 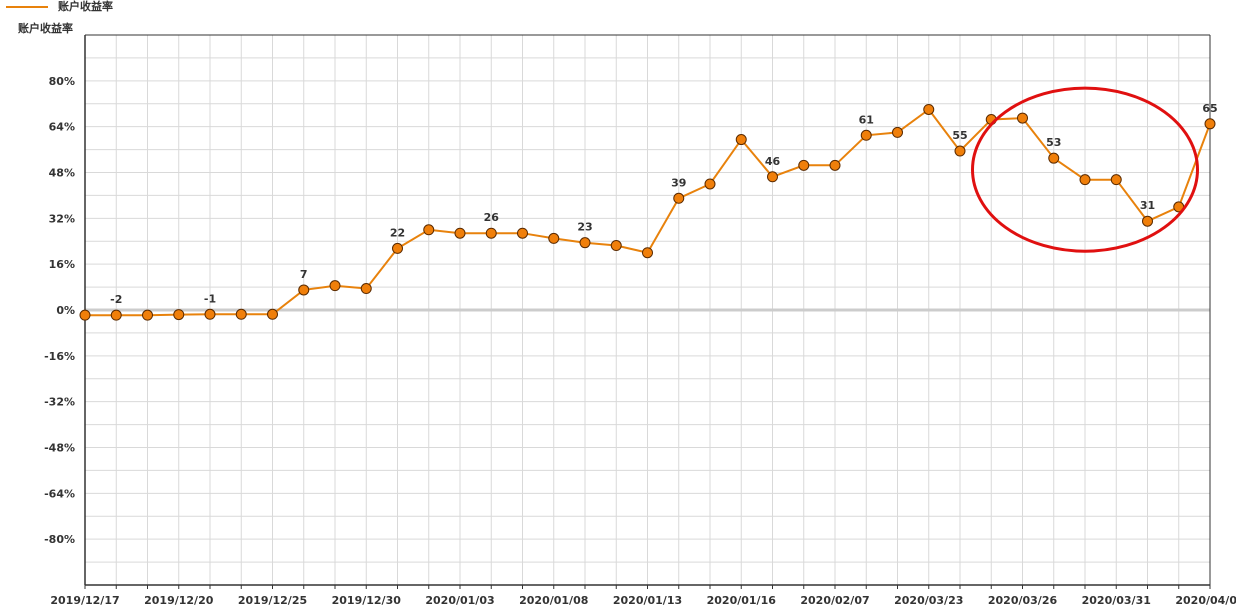 I want to click on x-tick-label: 2020/01/16, so click(x=742, y=600).